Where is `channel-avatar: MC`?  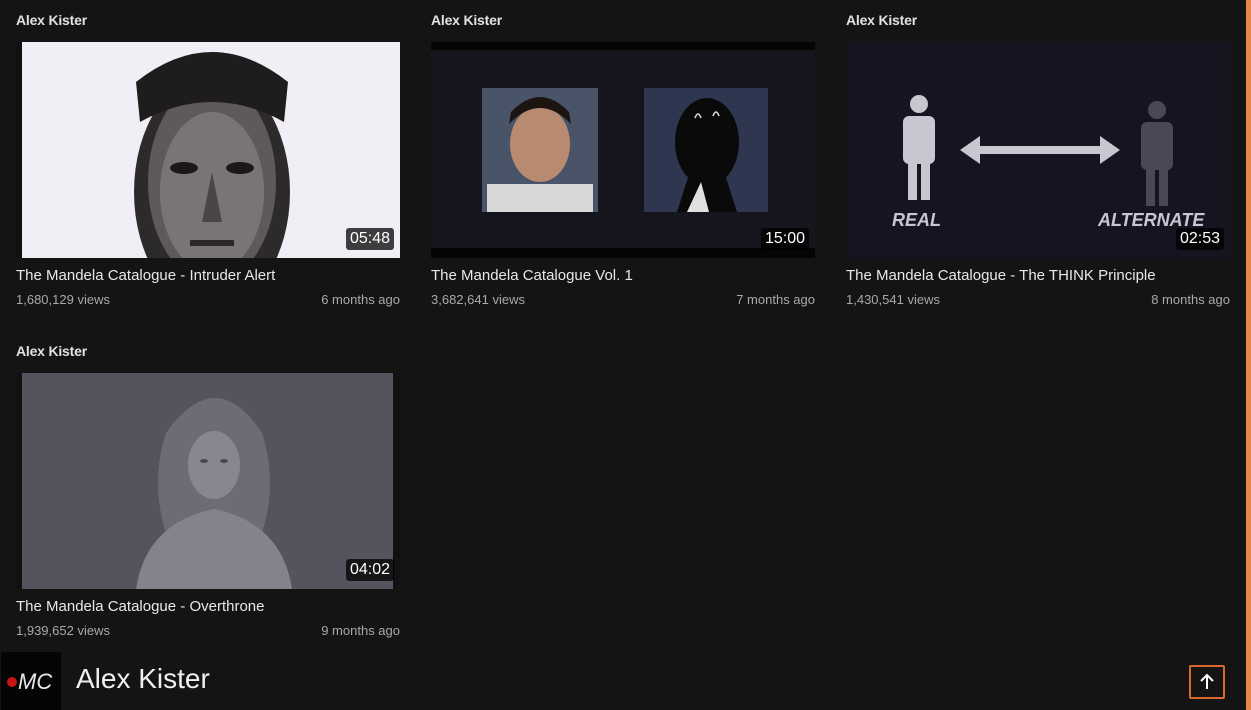 channel-avatar: MC is located at coordinates (31, 681).